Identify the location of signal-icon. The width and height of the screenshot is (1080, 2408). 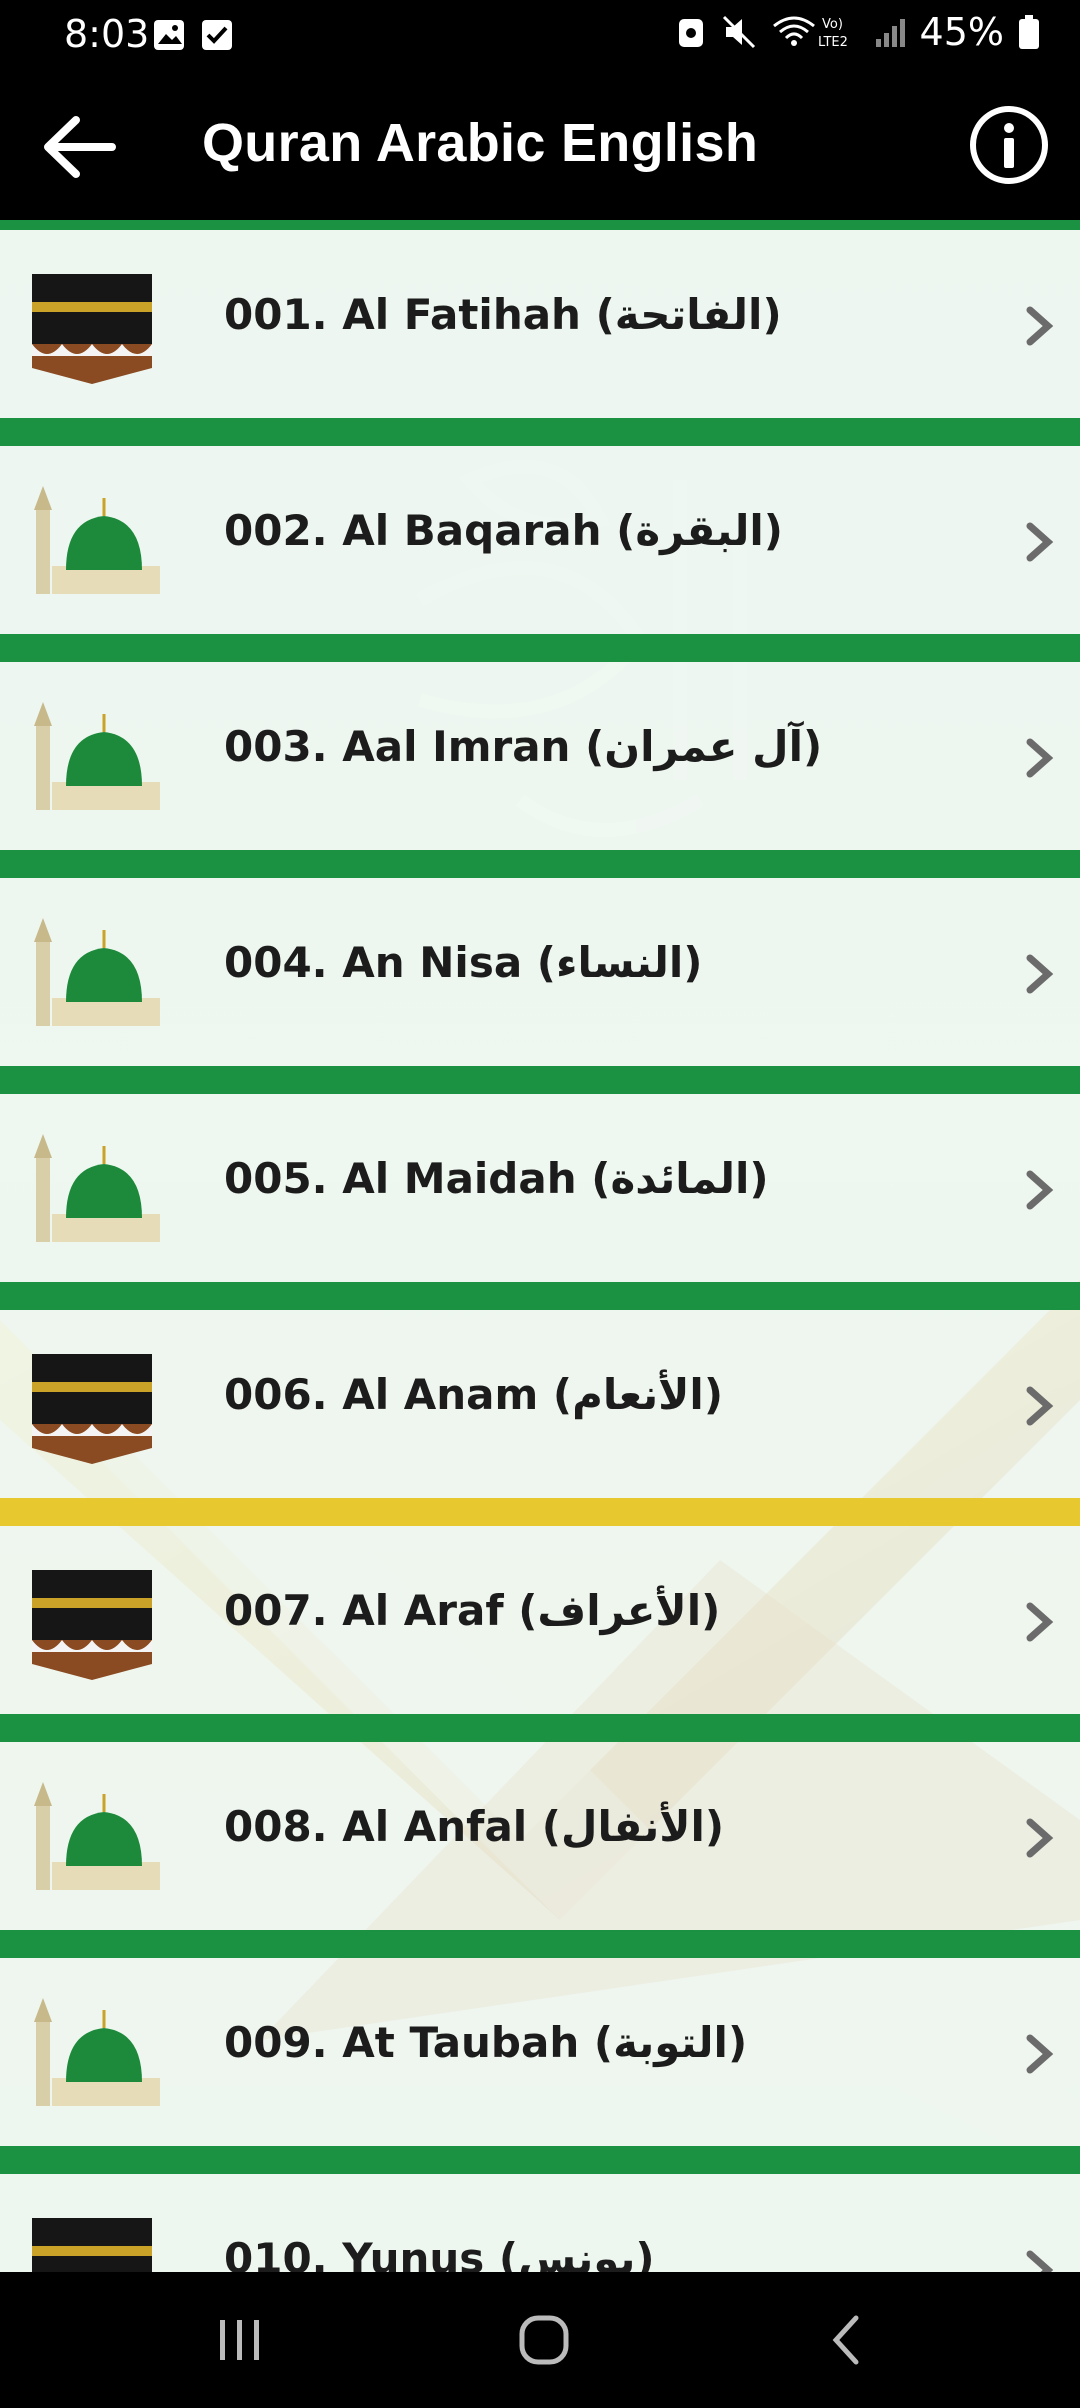
(890, 33).